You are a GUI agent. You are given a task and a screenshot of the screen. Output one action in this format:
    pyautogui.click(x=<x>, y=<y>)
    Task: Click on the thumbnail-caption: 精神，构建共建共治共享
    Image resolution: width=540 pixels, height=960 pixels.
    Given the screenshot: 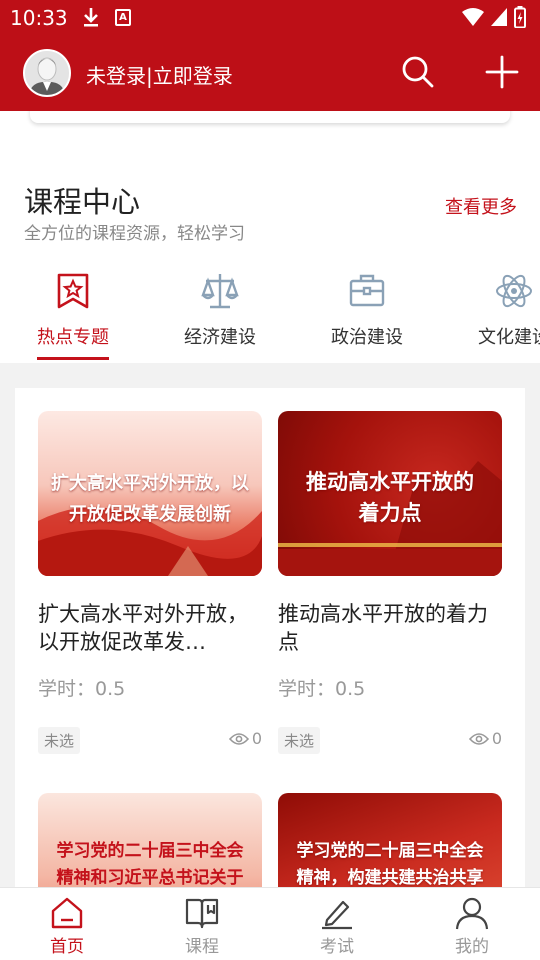 What is the action you would take?
    pyautogui.click(x=390, y=877)
    